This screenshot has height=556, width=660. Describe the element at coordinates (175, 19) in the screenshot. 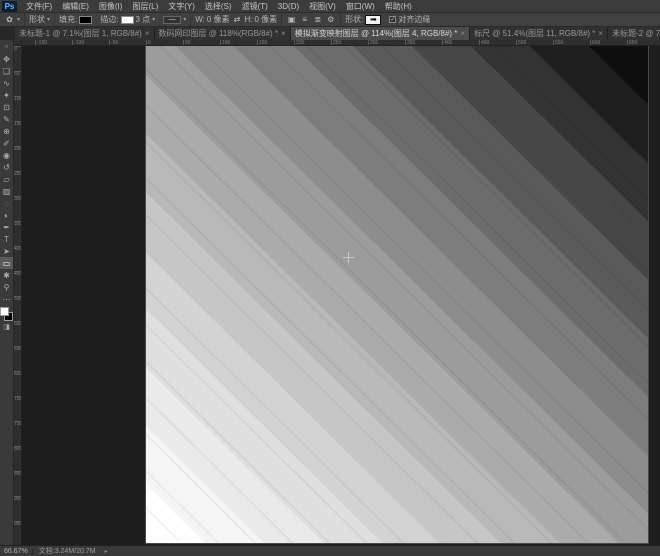

I see `stroke-style-select: — ▾` at that location.